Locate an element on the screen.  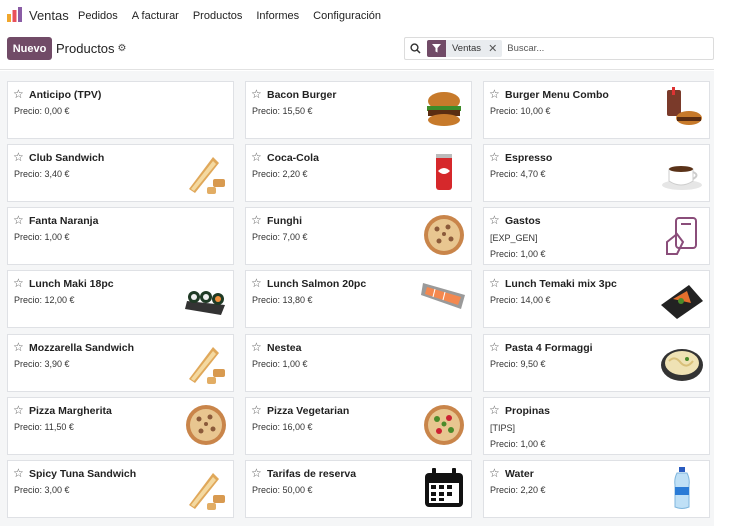
divider is located at coordinates (357, 69).